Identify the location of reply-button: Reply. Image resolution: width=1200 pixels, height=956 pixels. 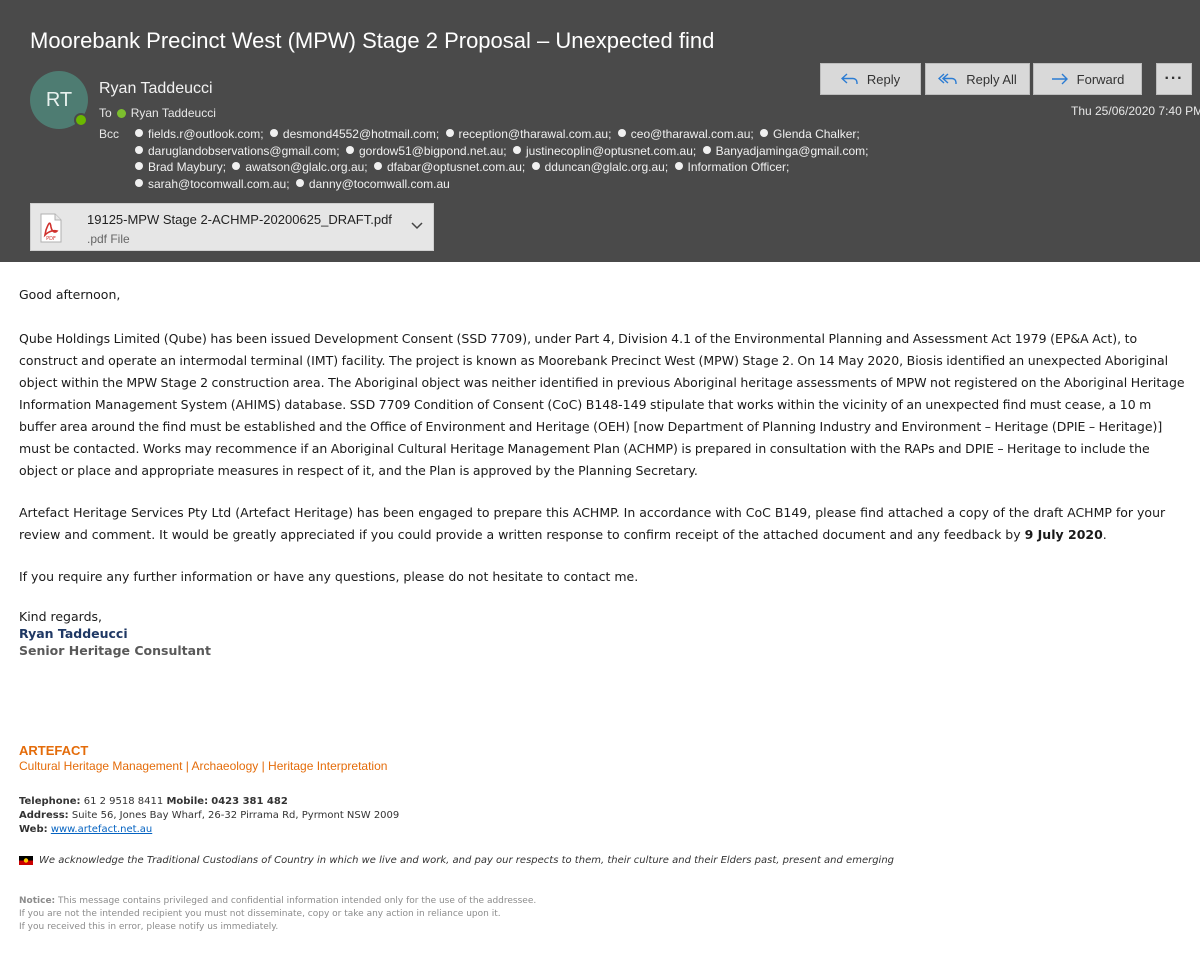
(870, 79).